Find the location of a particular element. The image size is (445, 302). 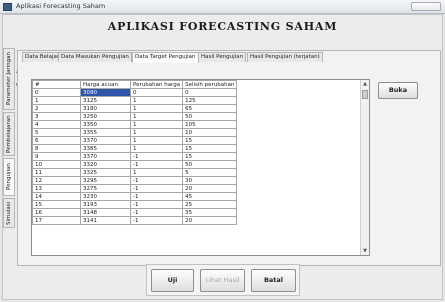

table-cell: 3141 is located at coordinates (105, 220).